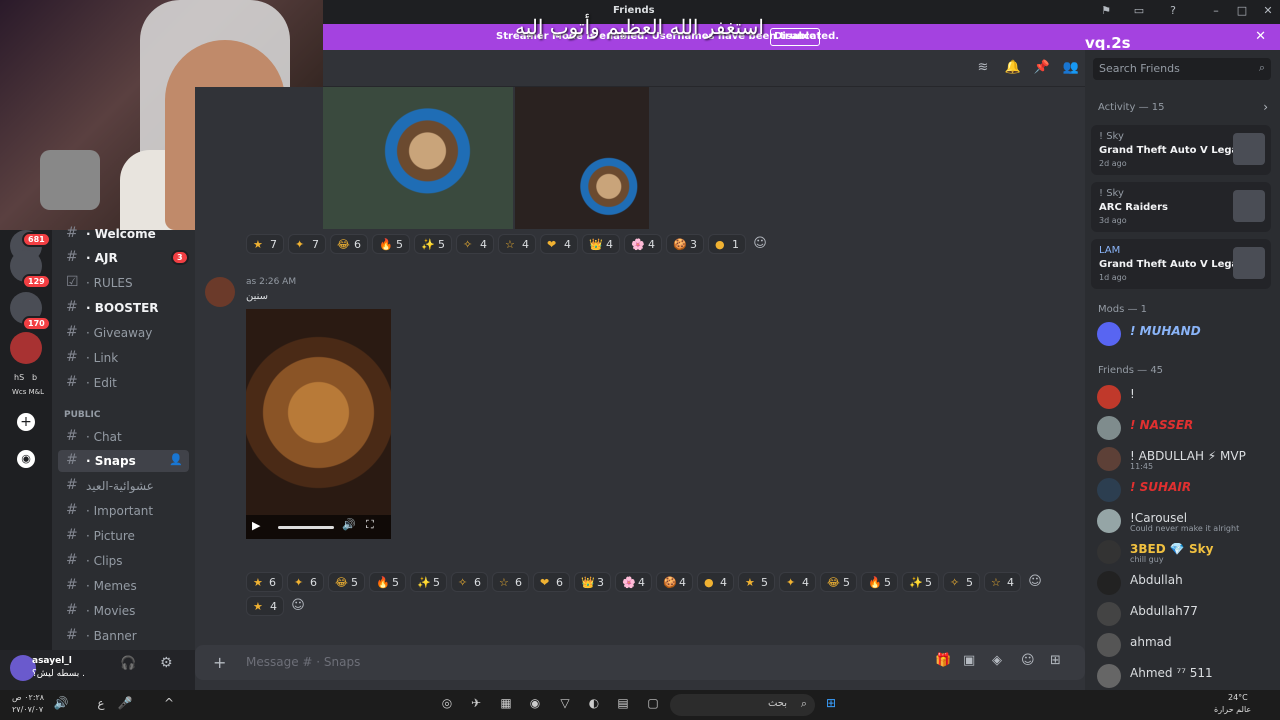 Image resolution: width=1280 pixels, height=720 pixels. Describe the element at coordinates (128, 663) in the screenshot. I see `headset-icon: 🎧` at that location.